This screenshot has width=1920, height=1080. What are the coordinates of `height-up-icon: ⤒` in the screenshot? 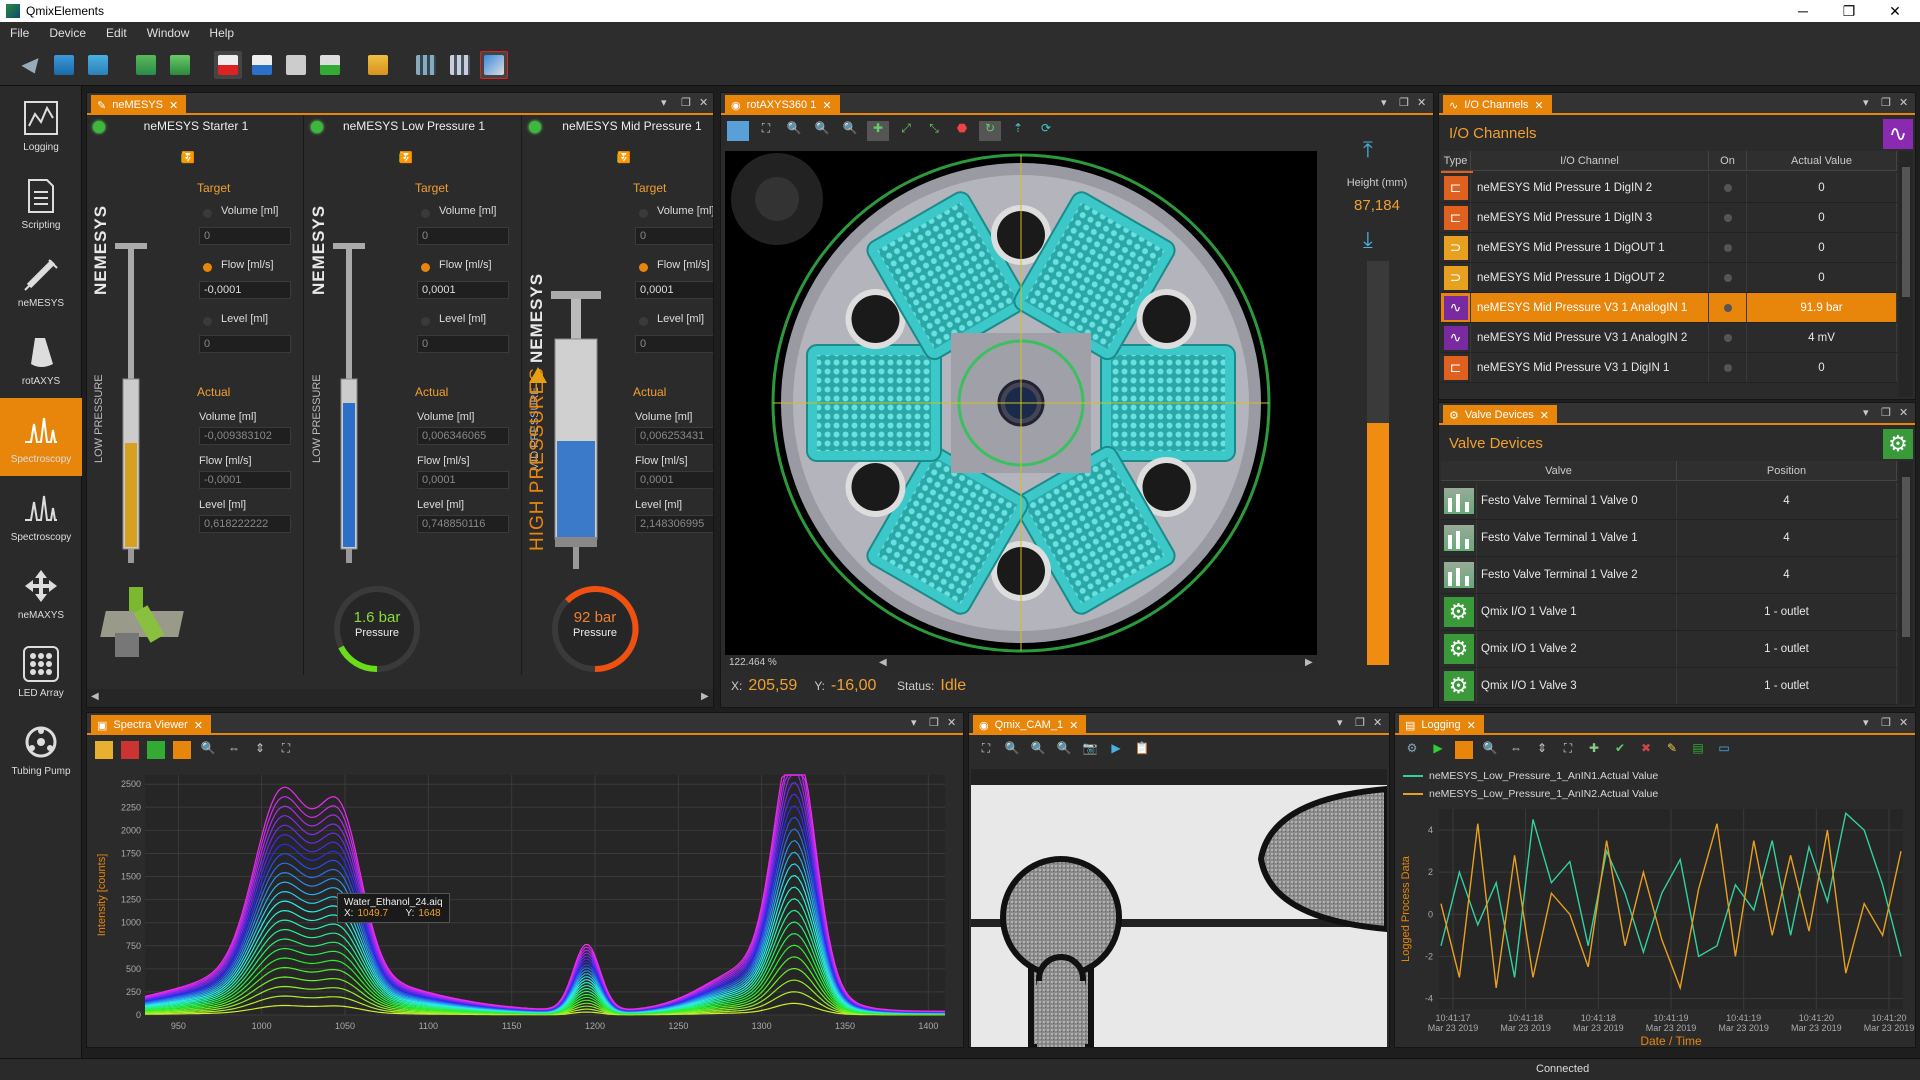 It's located at (1368, 150).